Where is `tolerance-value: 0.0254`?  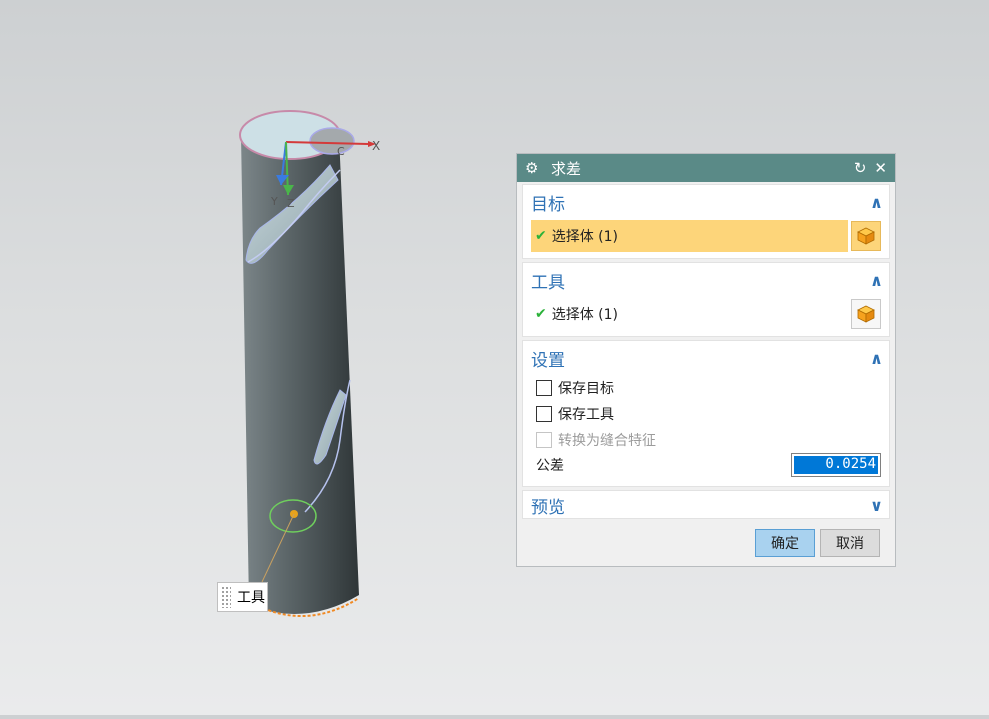
tolerance-value: 0.0254 is located at coordinates (836, 465).